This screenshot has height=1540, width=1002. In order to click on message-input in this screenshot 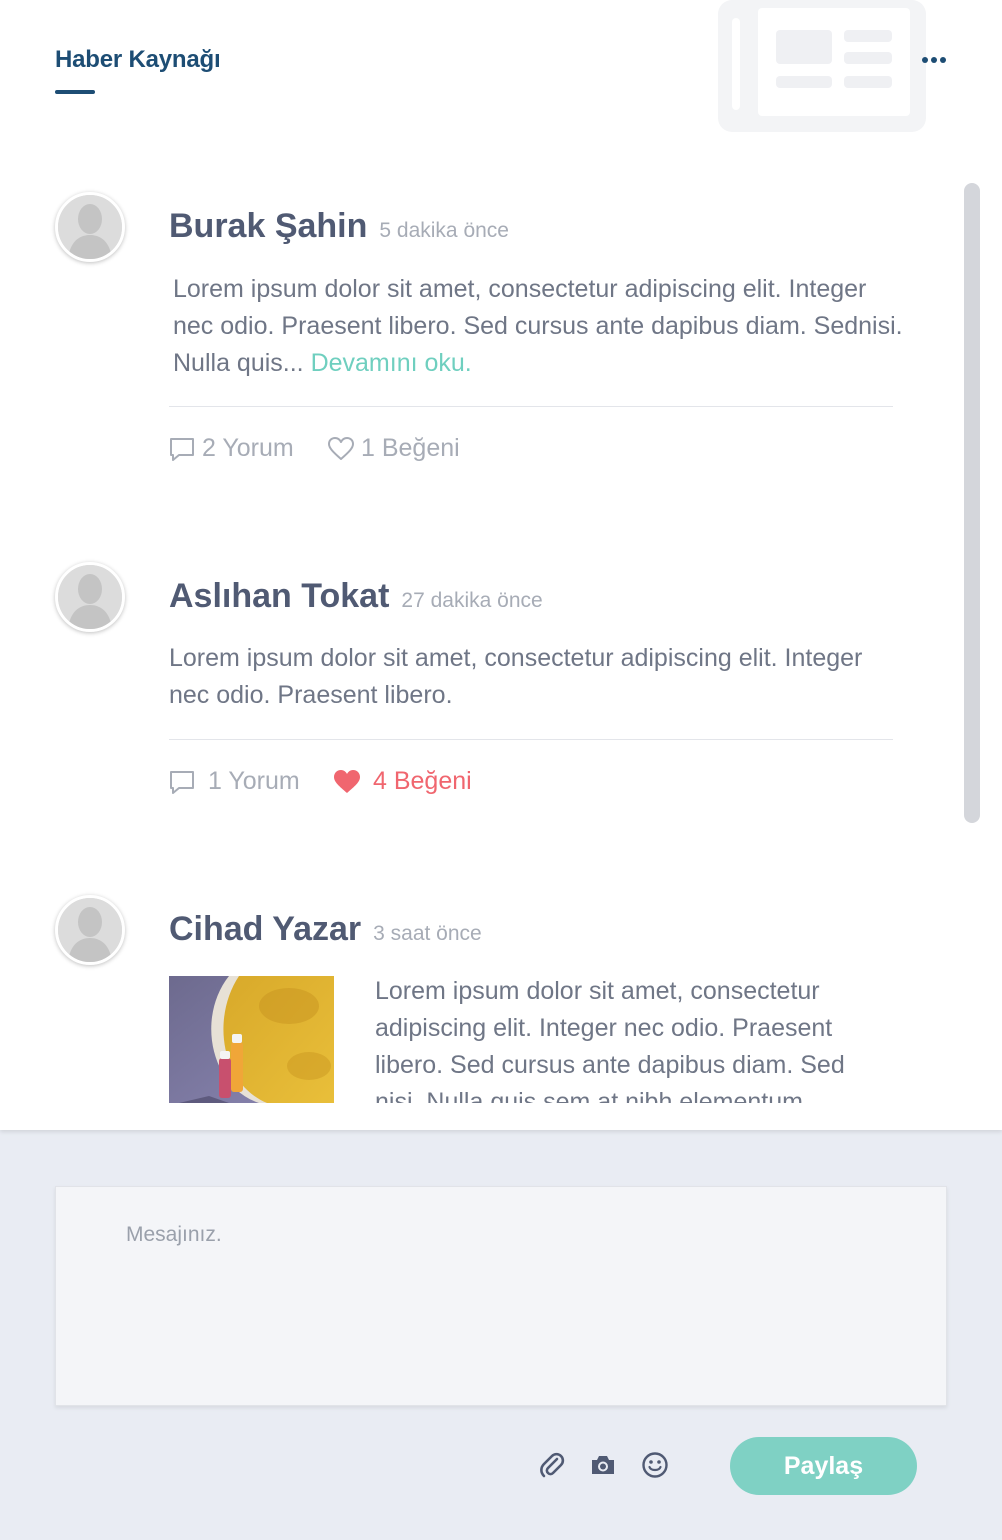, I will do `click(501, 1296)`.